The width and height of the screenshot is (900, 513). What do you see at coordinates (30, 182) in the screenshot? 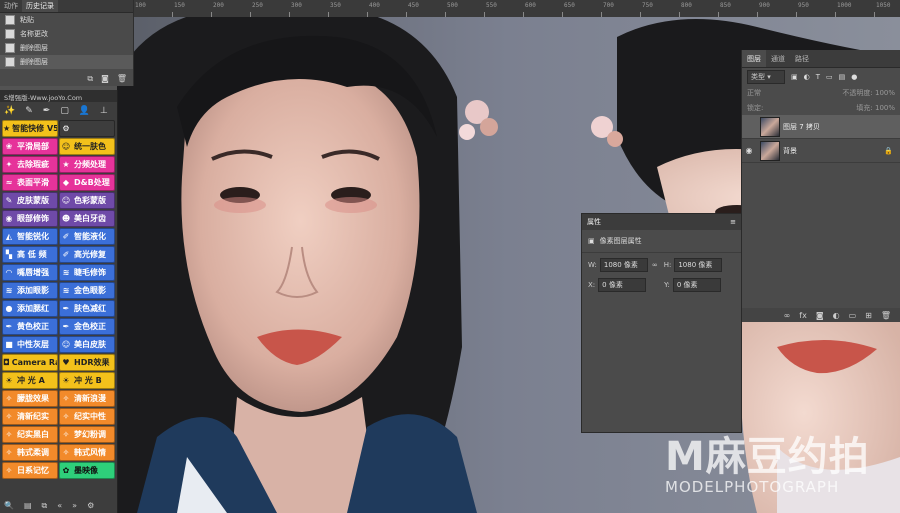
I see `plugin-button: ≈ 表面平滑` at bounding box center [30, 182].